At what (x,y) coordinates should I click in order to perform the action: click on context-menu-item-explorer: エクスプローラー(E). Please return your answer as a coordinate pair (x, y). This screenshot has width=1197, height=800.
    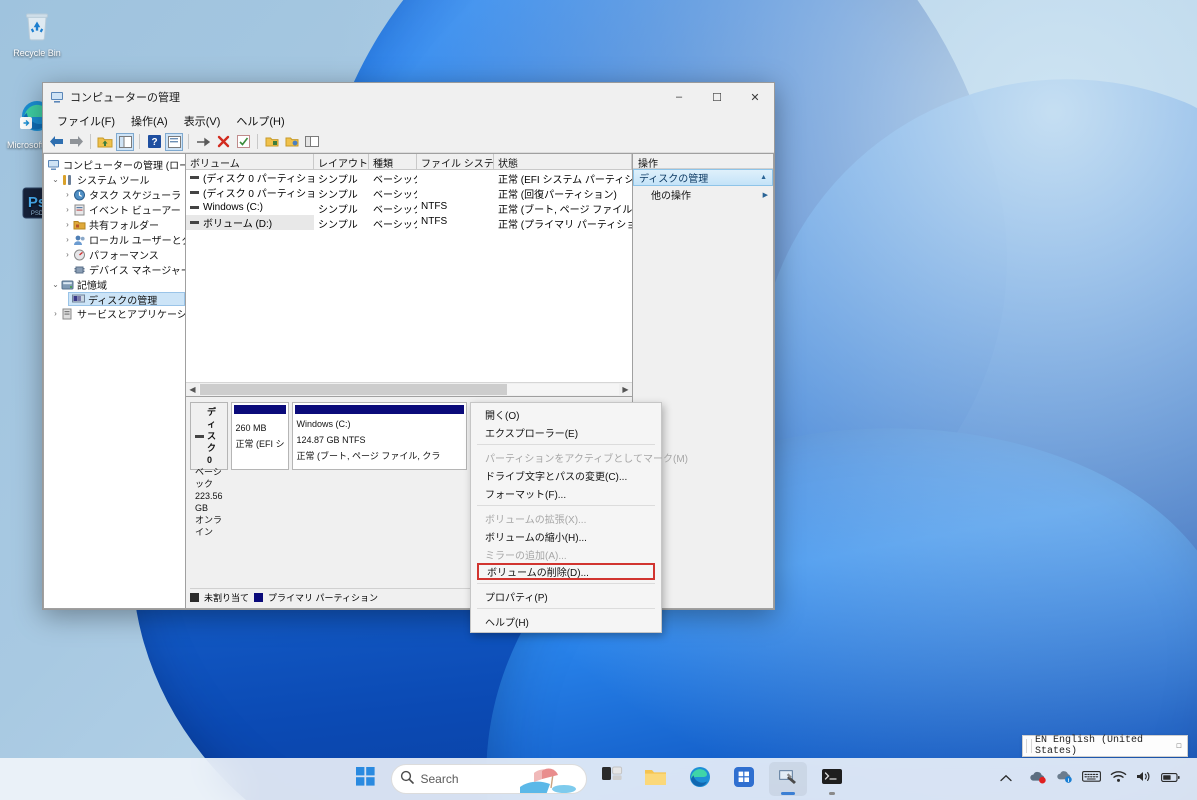
    Looking at the image, I should click on (566, 432).